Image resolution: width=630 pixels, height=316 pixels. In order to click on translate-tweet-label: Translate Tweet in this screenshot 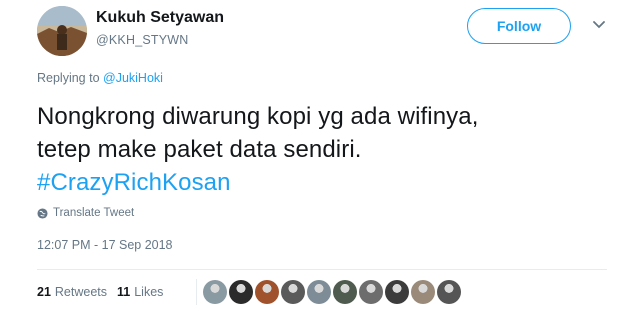, I will do `click(94, 213)`.